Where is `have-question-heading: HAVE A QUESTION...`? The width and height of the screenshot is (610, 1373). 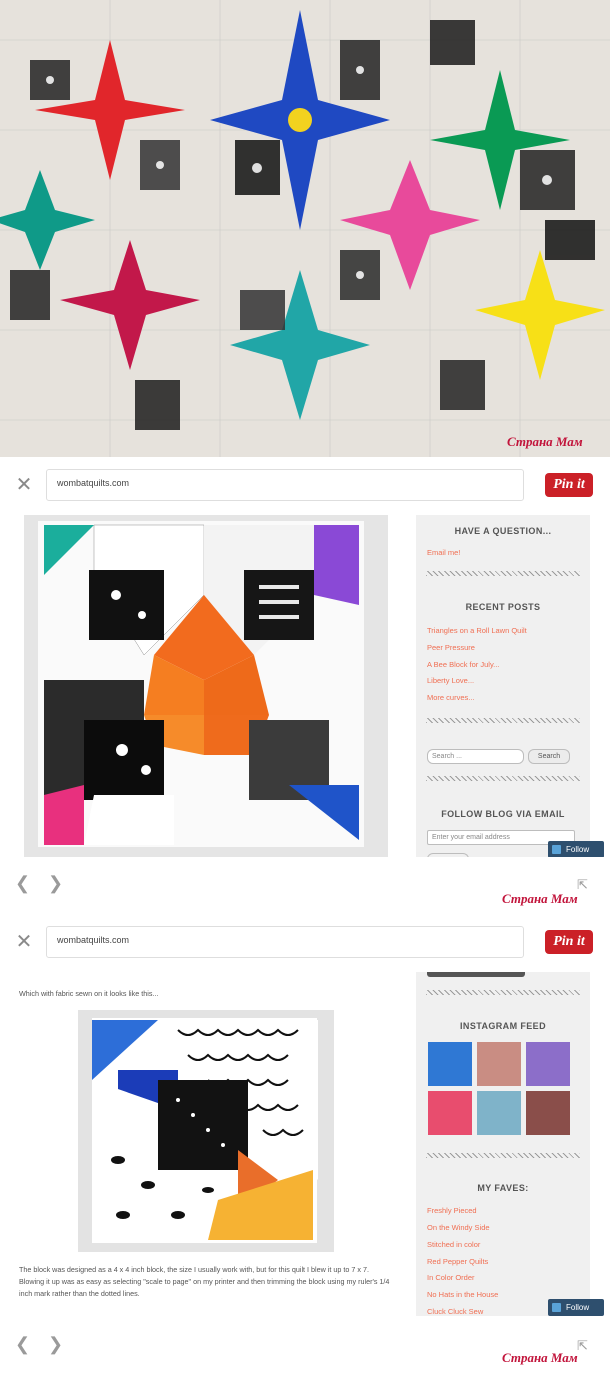 have-question-heading: HAVE A QUESTION... is located at coordinates (503, 531).